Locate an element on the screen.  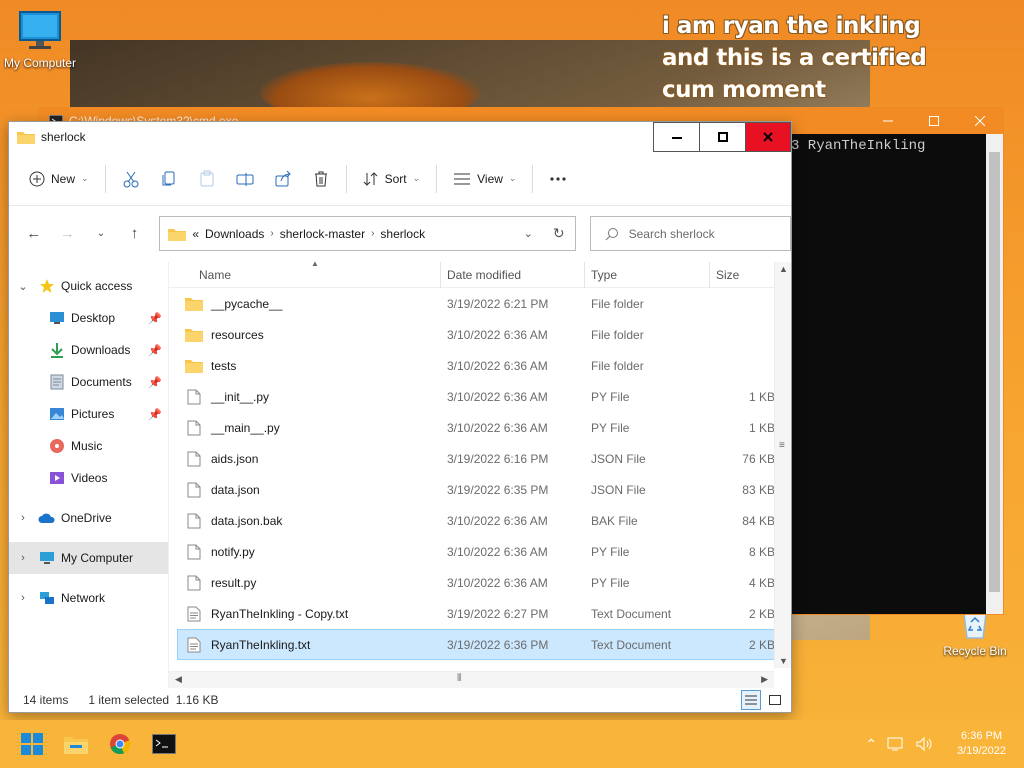
cmd-close-button is located at coordinates (980, 121).